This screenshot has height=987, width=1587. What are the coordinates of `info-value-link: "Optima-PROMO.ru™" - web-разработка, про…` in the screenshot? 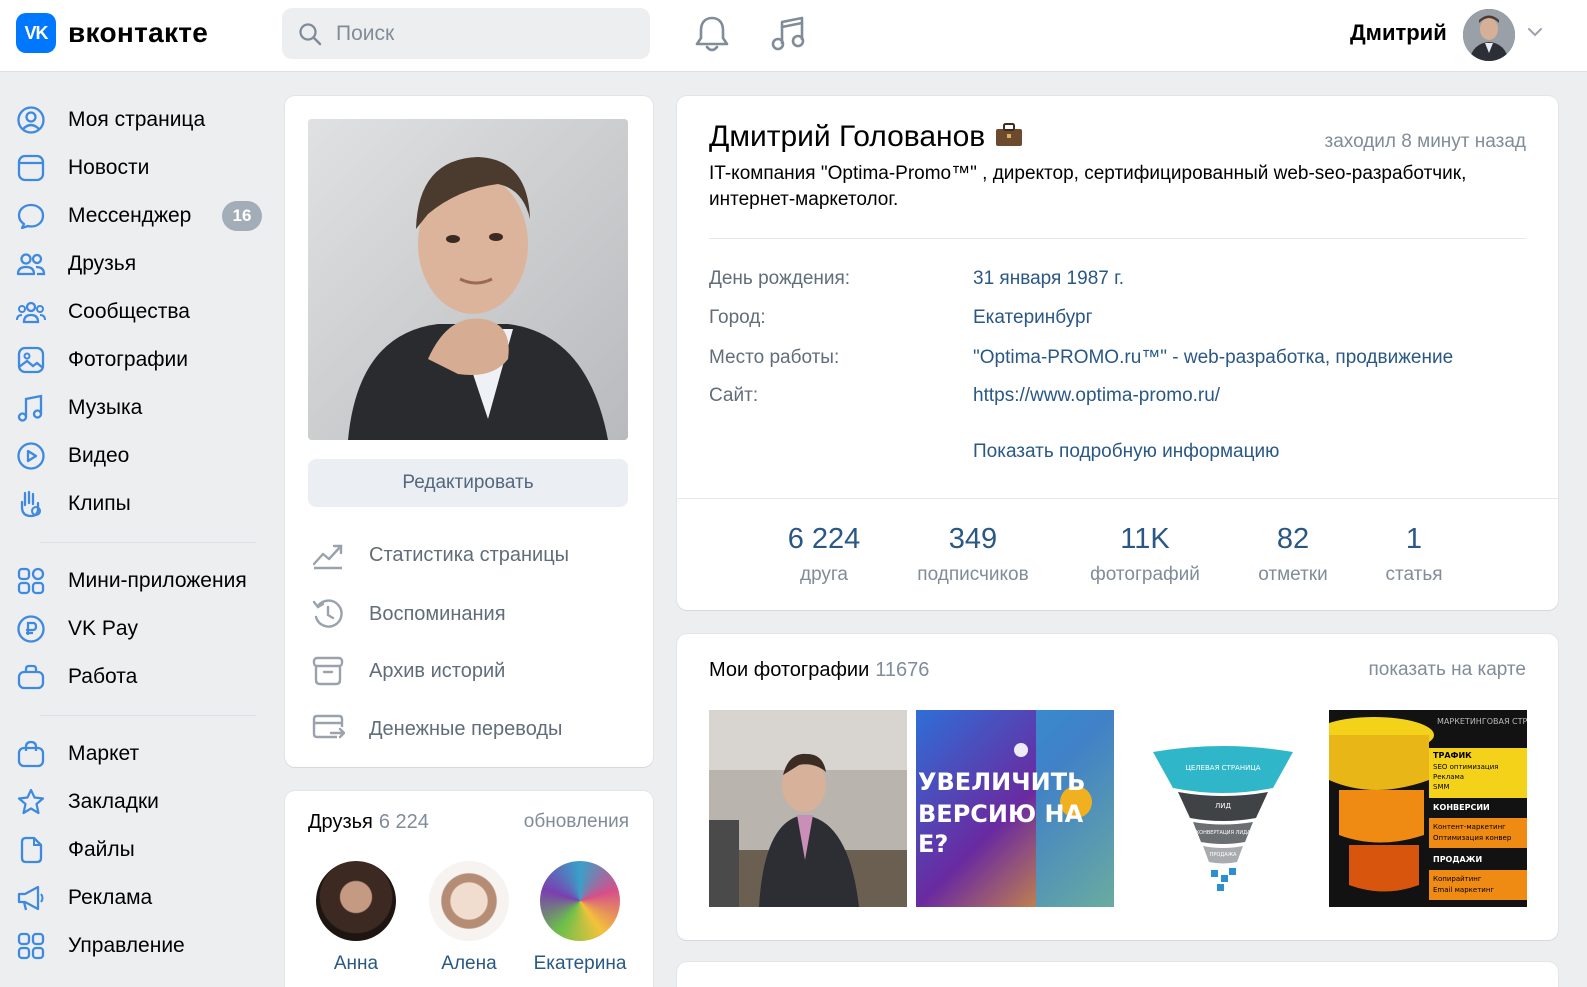 It's located at (1213, 358).